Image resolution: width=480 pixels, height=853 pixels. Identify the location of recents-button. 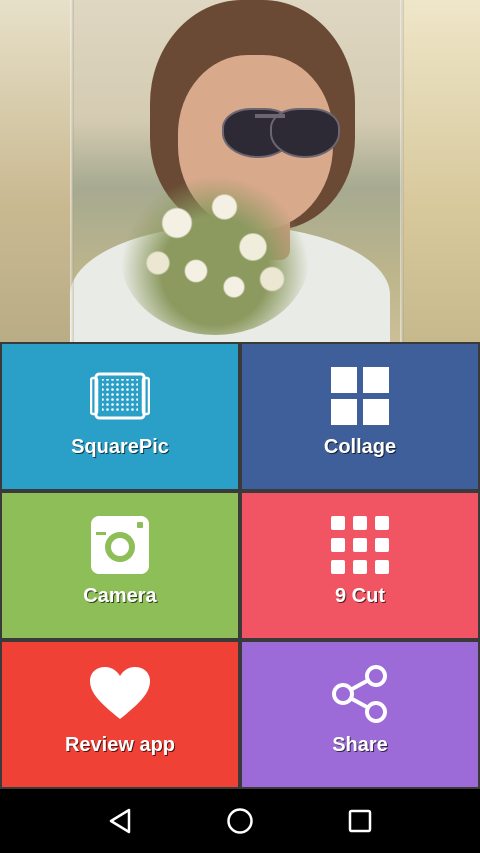
(360, 821).